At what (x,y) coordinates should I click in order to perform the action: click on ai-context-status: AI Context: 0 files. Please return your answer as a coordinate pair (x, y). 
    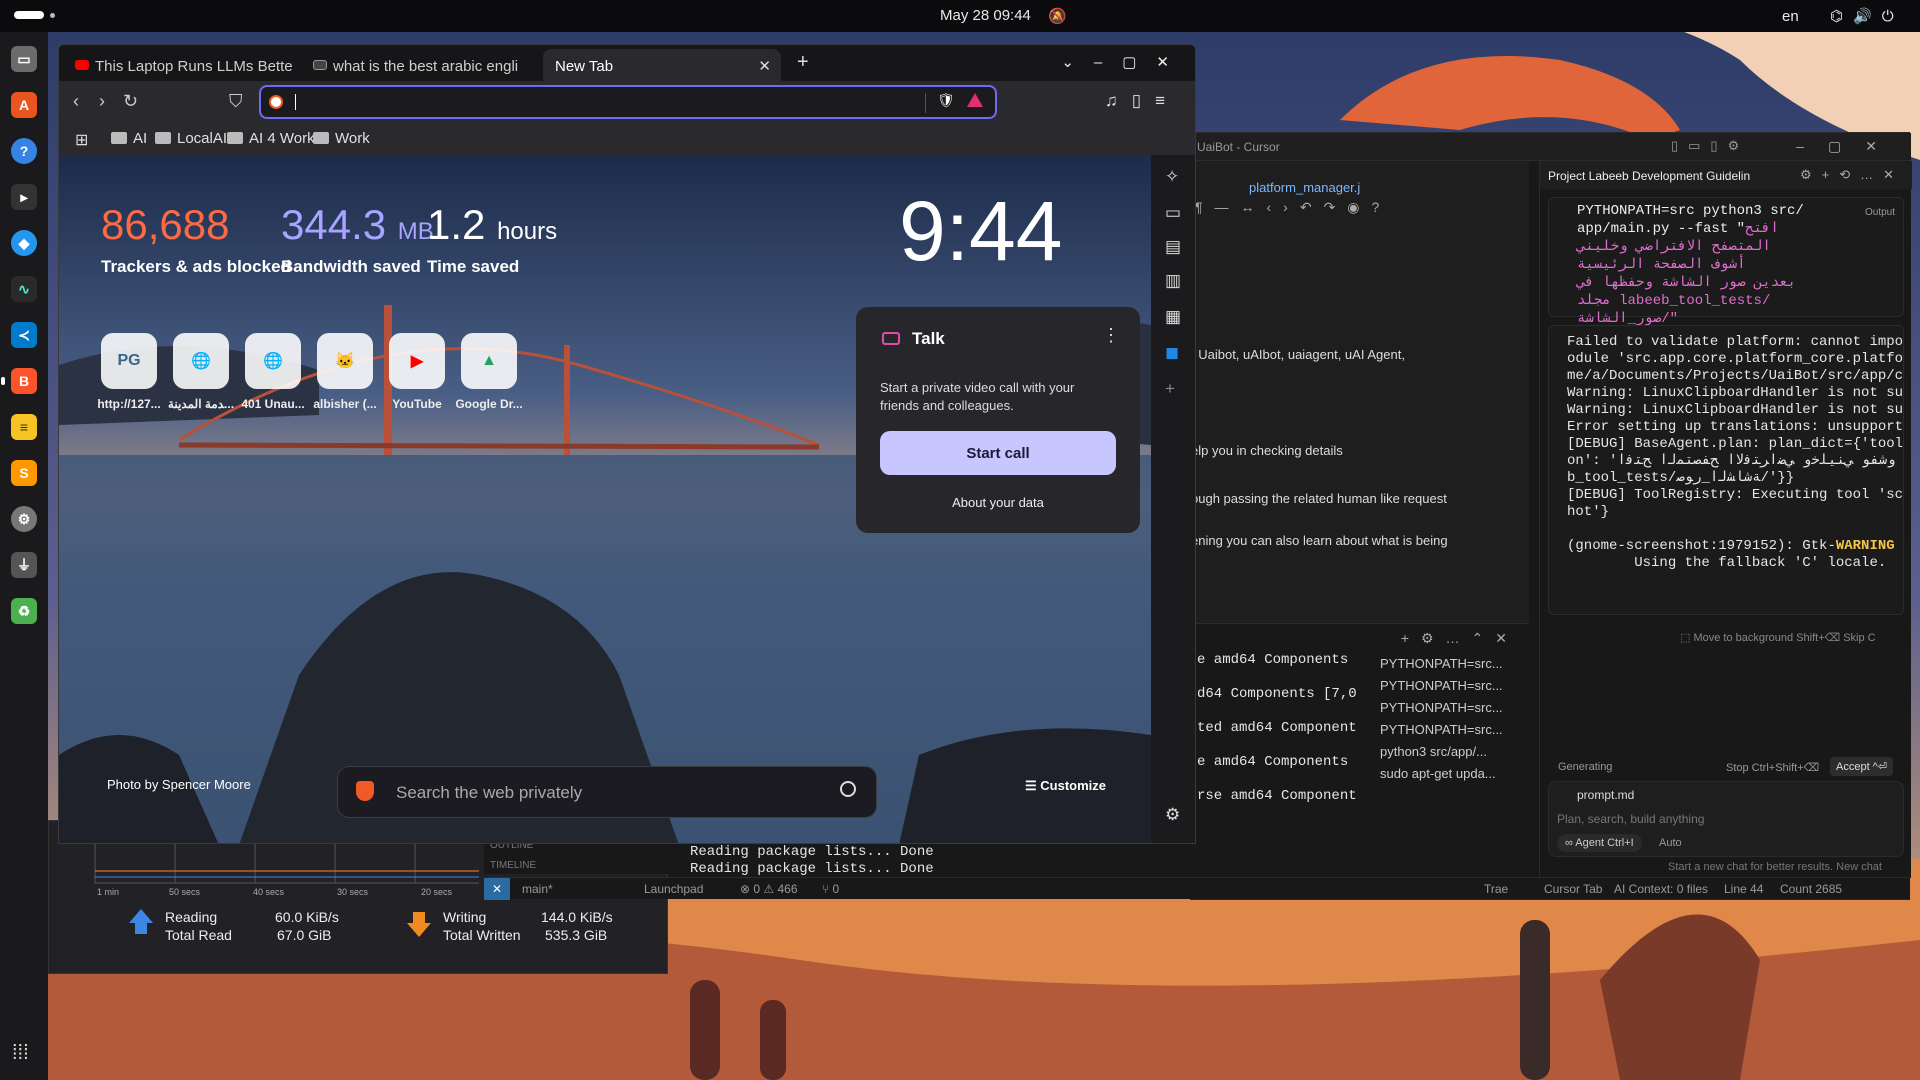
    Looking at the image, I should click on (1661, 889).